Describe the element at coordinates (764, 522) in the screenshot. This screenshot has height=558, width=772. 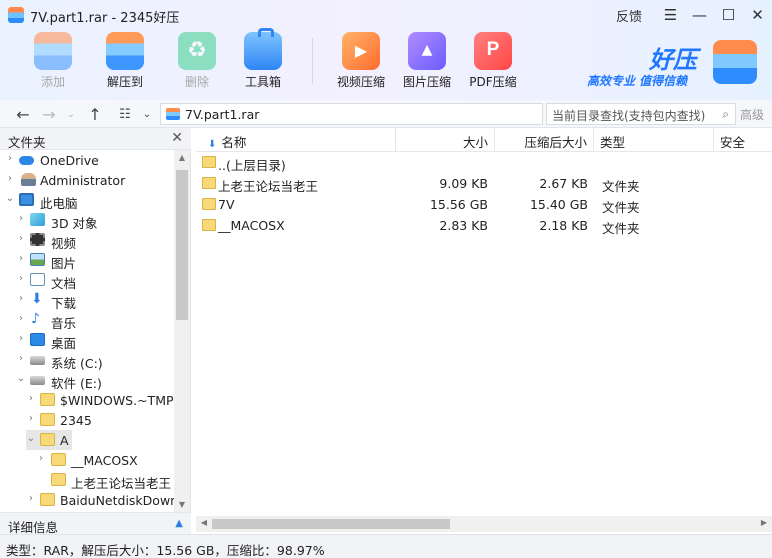
I see `scroll-right-icon: ▶` at that location.